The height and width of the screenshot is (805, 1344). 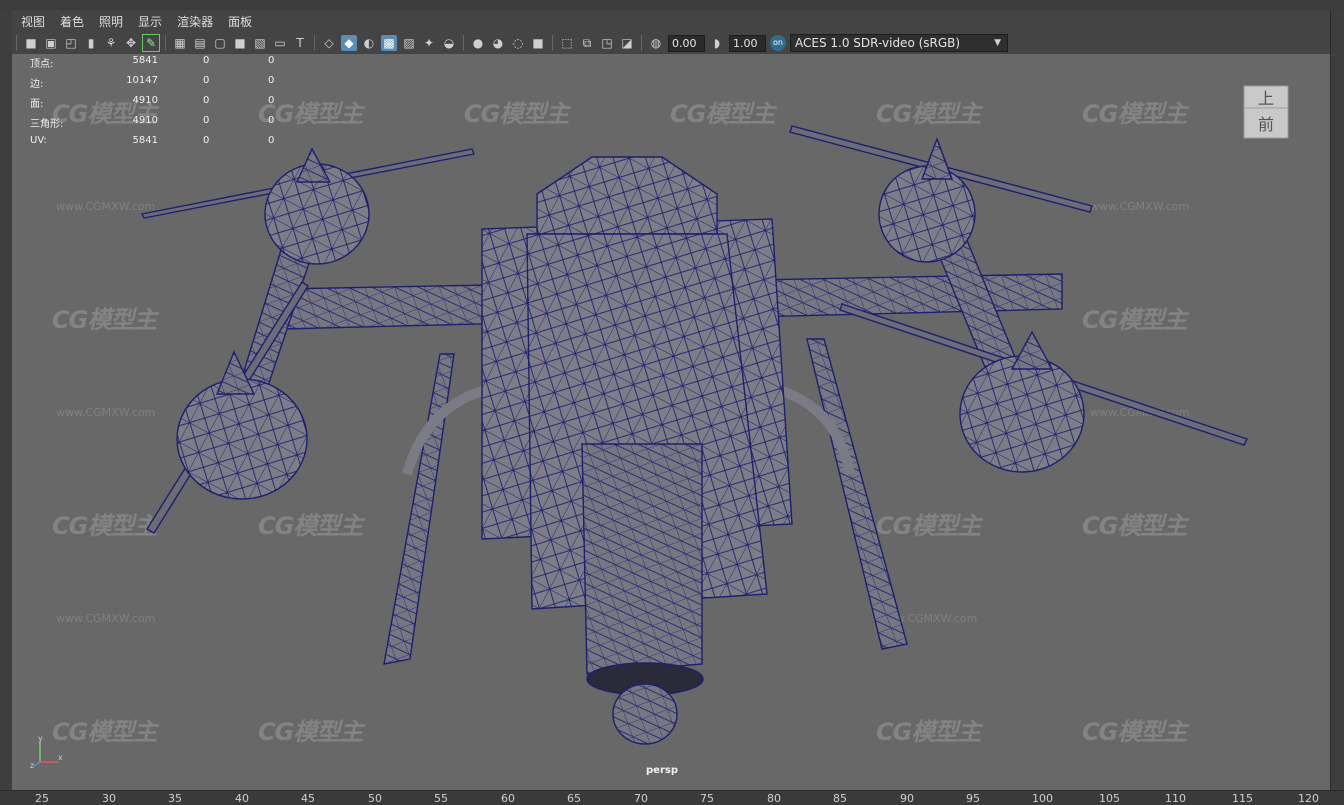 What do you see at coordinates (552, 43) in the screenshot?
I see `toolbar-separator` at bounding box center [552, 43].